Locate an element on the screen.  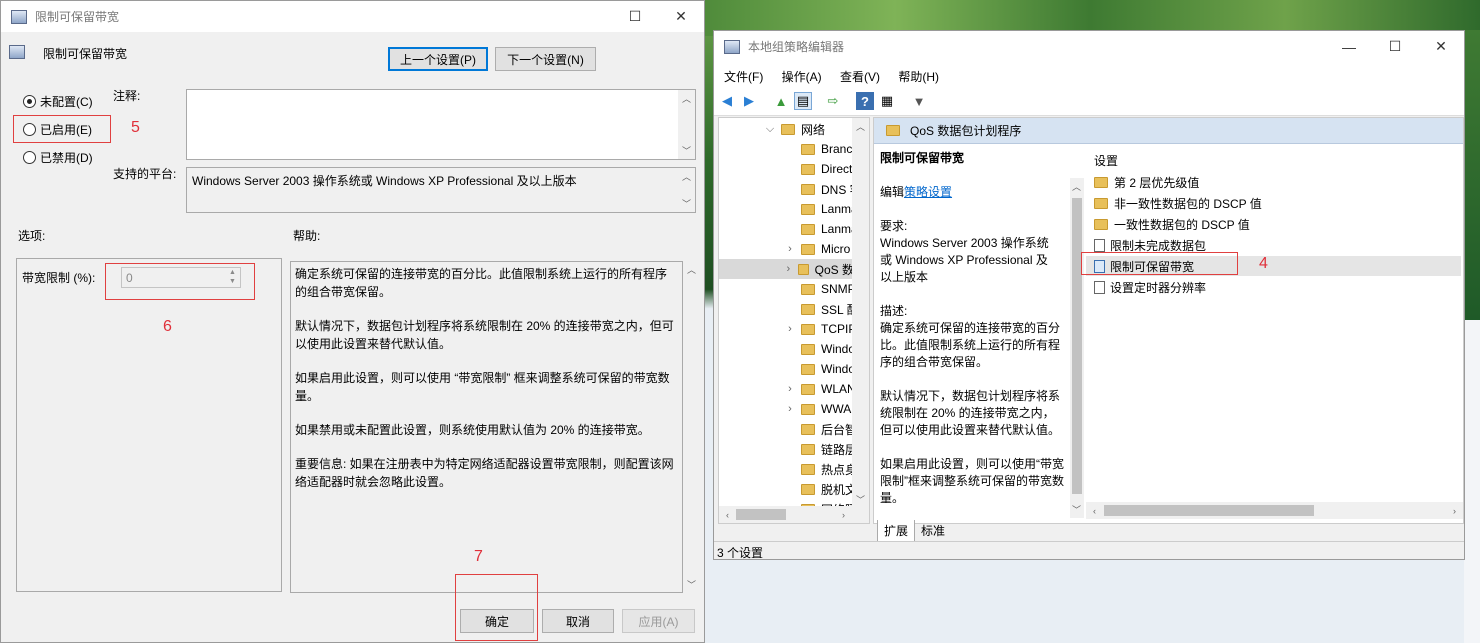
tree-item: ⌵ 网络 is located at coordinates (772, 129).